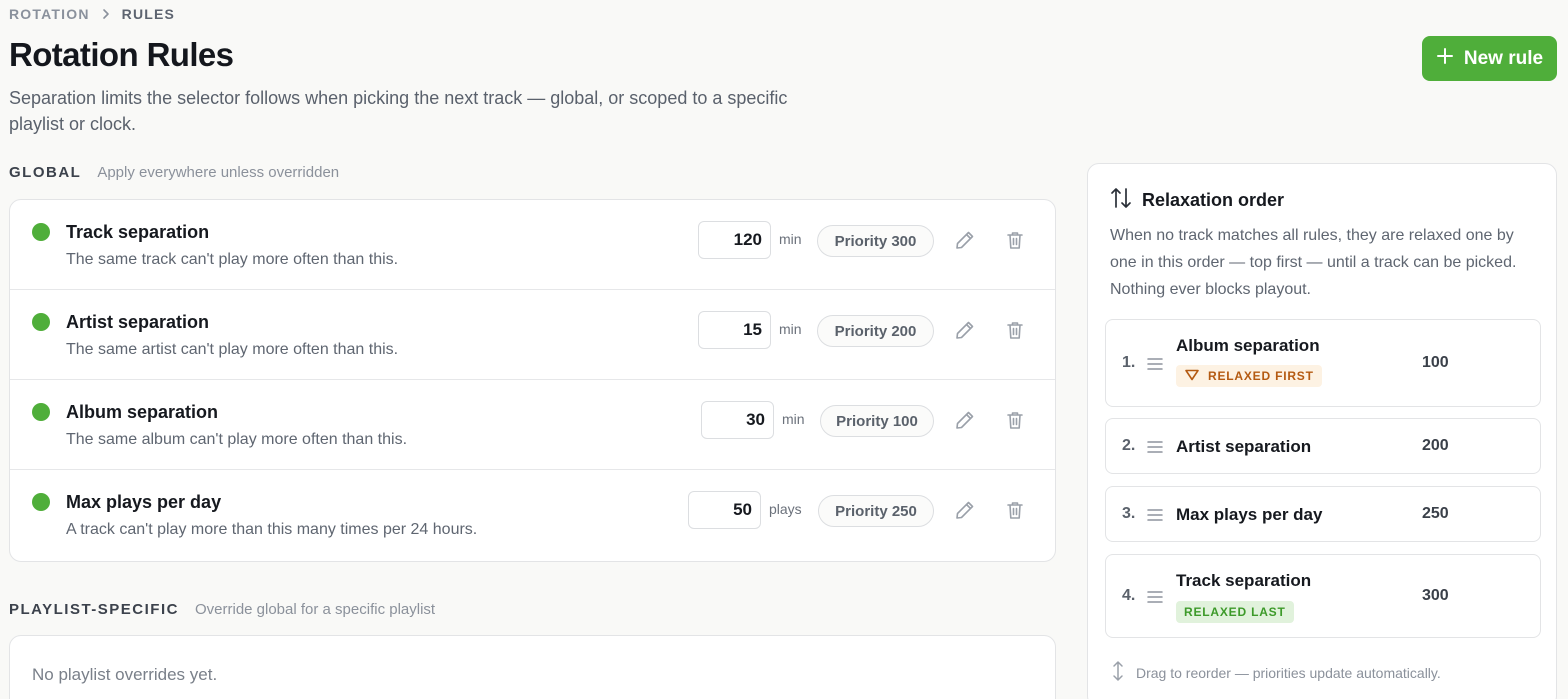  What do you see at coordinates (1503, 58) in the screenshot?
I see `new-rule-label: New rule` at bounding box center [1503, 58].